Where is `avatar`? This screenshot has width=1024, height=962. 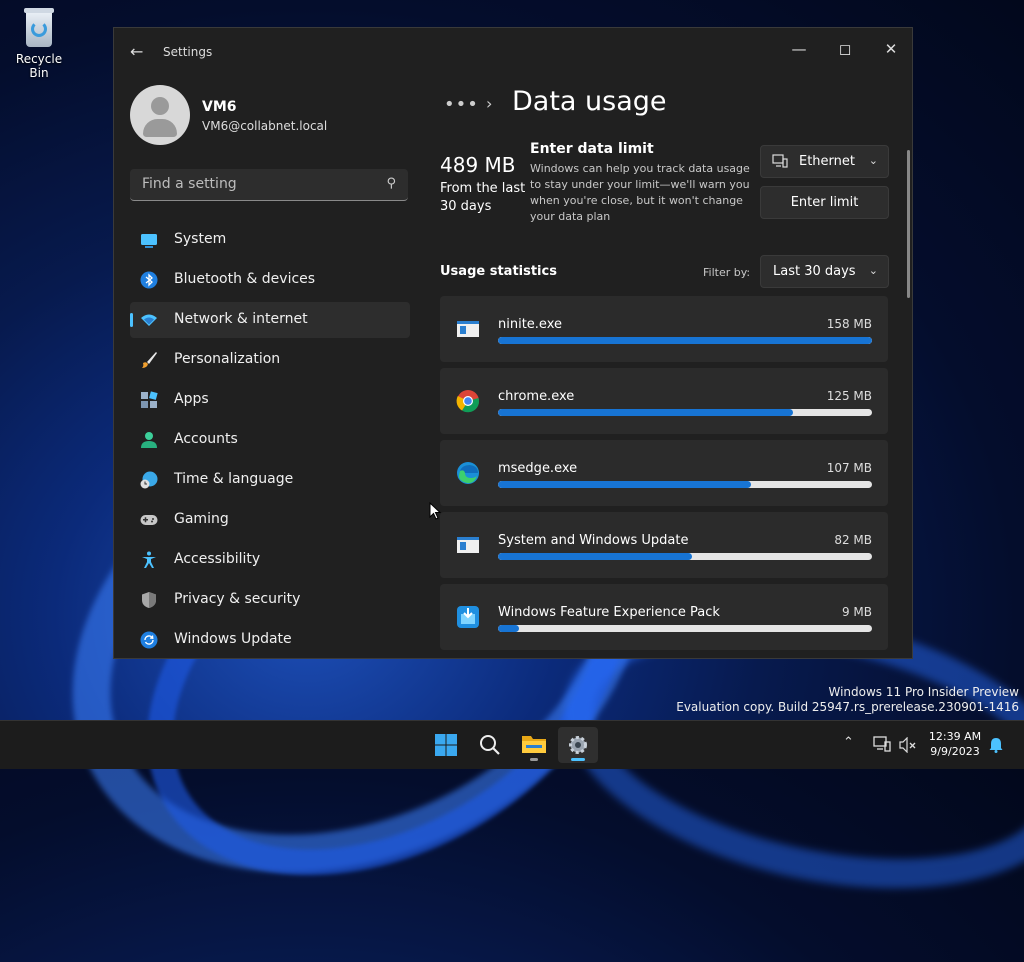 avatar is located at coordinates (160, 115).